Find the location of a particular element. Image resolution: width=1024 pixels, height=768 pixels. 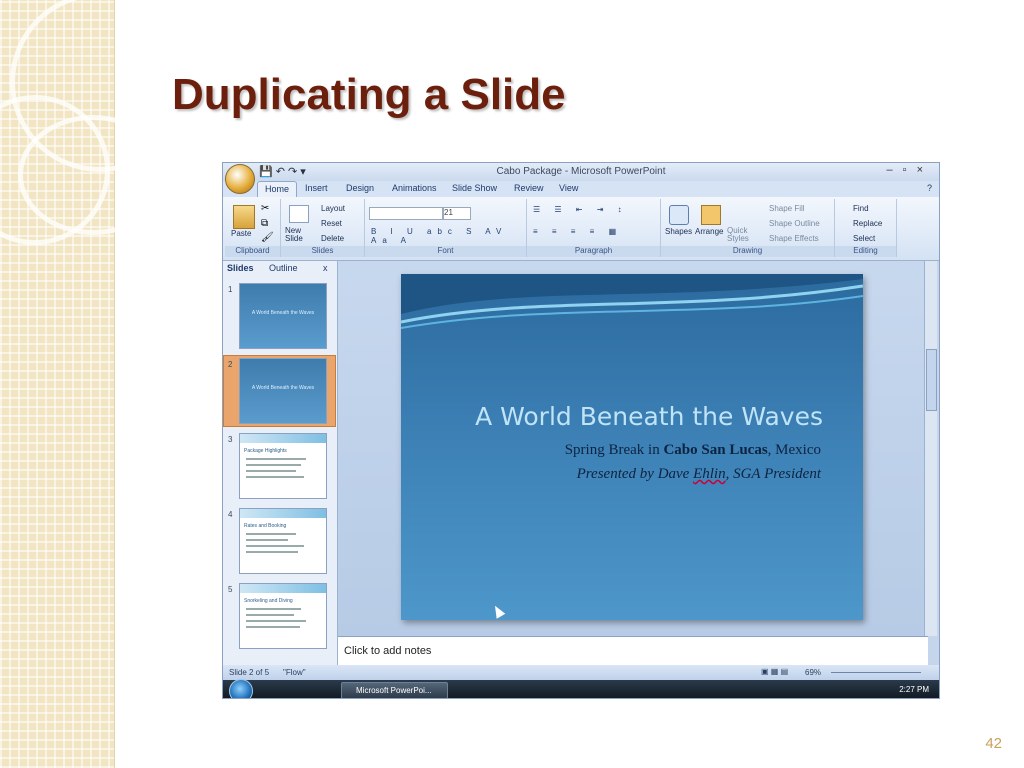

slide-thumbnail: Snorkeling and Diving is located at coordinates (283, 616).